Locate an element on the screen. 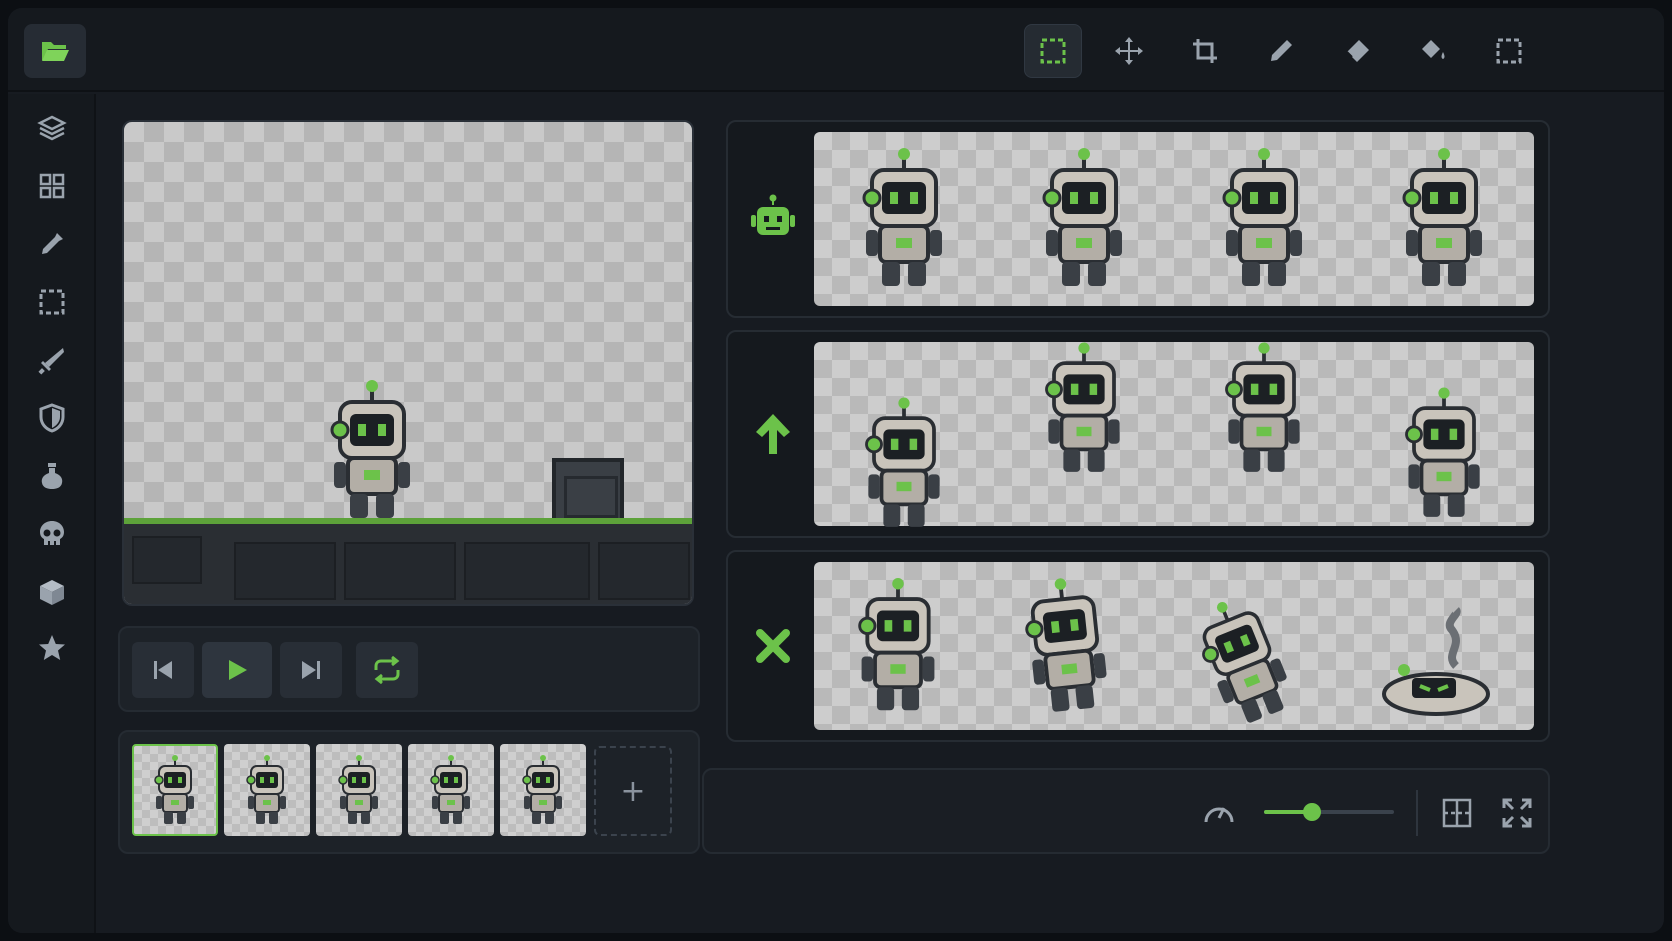  potion-icon is located at coordinates (52, 476).